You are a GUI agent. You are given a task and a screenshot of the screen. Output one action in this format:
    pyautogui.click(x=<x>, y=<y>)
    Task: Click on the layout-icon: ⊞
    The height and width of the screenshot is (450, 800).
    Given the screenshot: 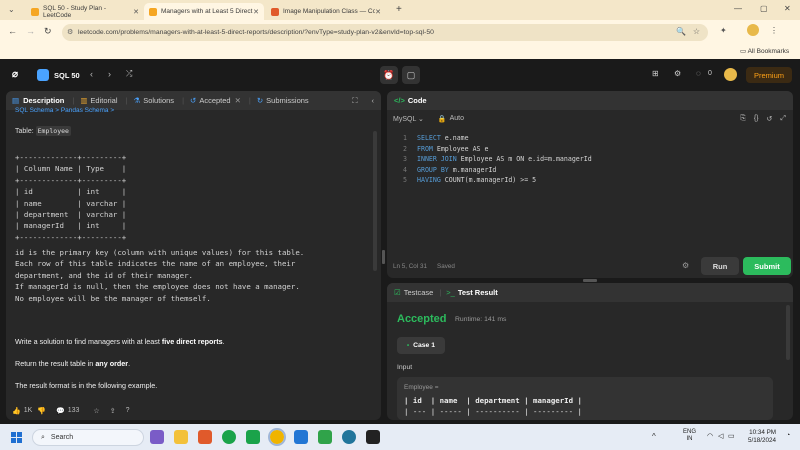 What is the action you would take?
    pyautogui.click(x=655, y=73)
    